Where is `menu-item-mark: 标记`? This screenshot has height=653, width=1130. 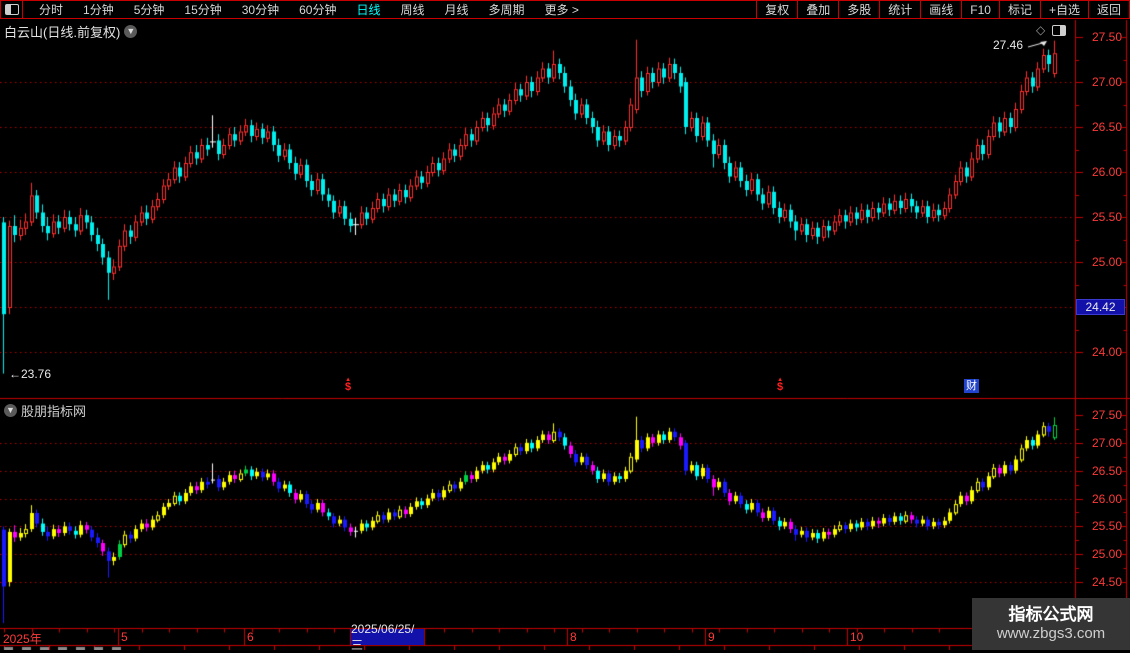 menu-item-mark: 标记 is located at coordinates (1019, 9).